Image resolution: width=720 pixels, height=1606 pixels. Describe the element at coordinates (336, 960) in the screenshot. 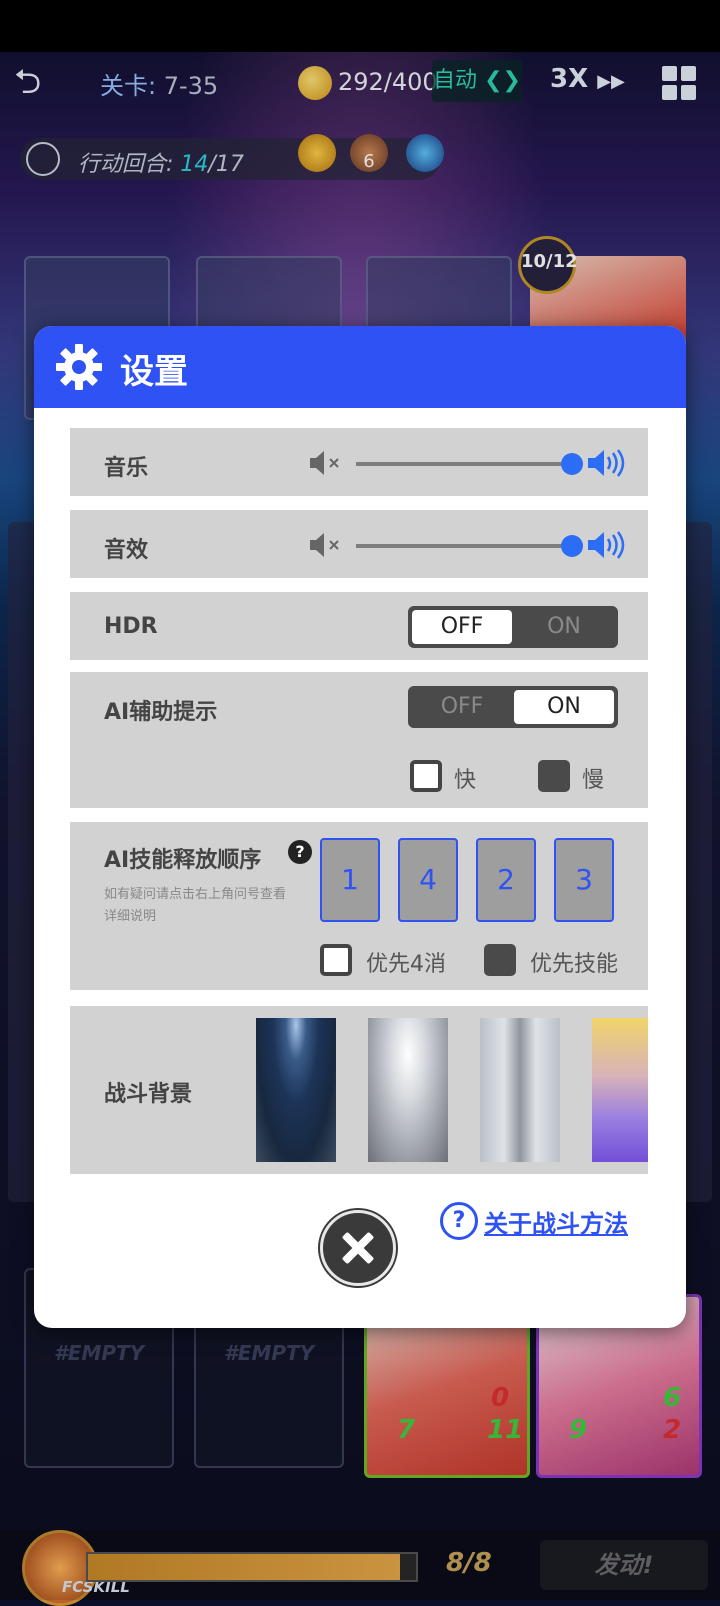

I see `prefer-4-checkbox` at that location.